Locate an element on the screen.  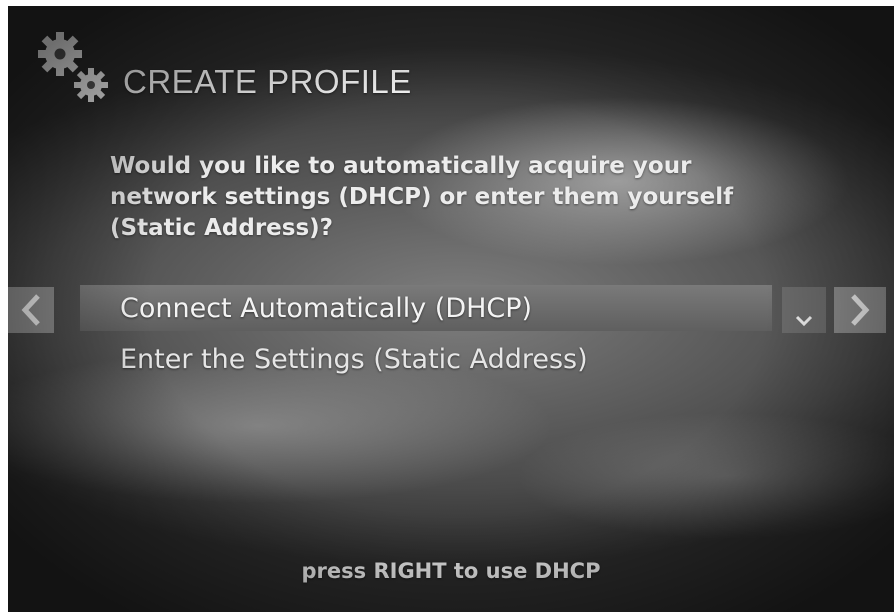
page-title: CREATE PROFILE is located at coordinates (267, 81).